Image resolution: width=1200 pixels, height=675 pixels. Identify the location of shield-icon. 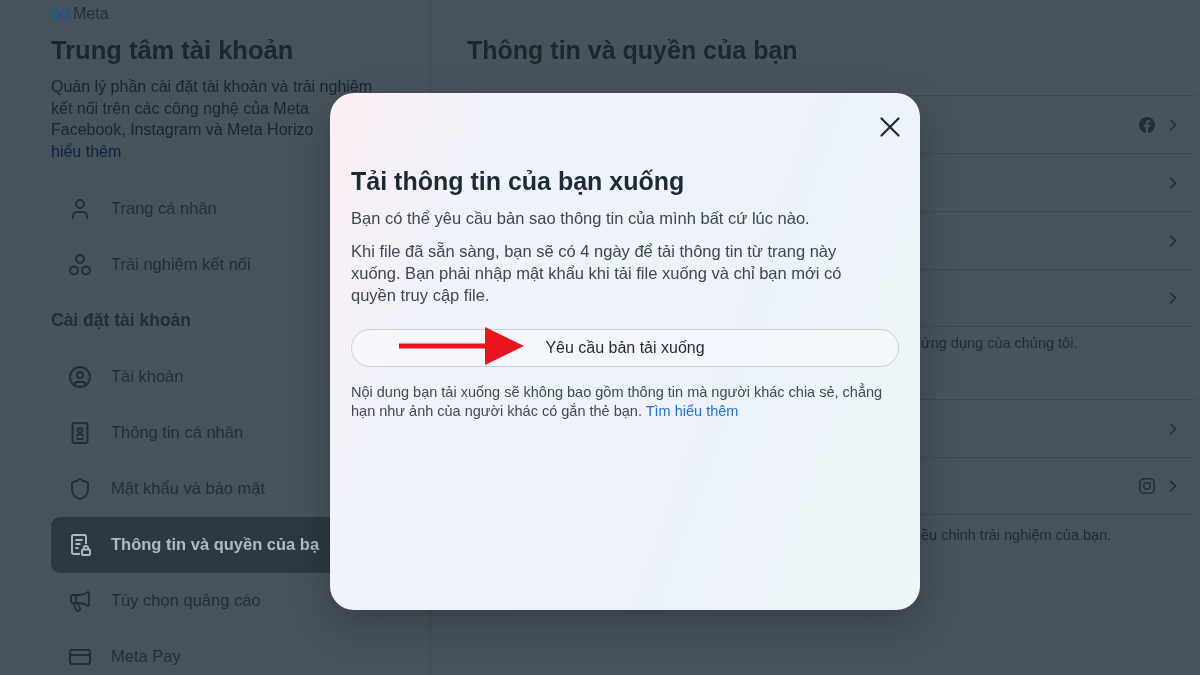
(80, 488).